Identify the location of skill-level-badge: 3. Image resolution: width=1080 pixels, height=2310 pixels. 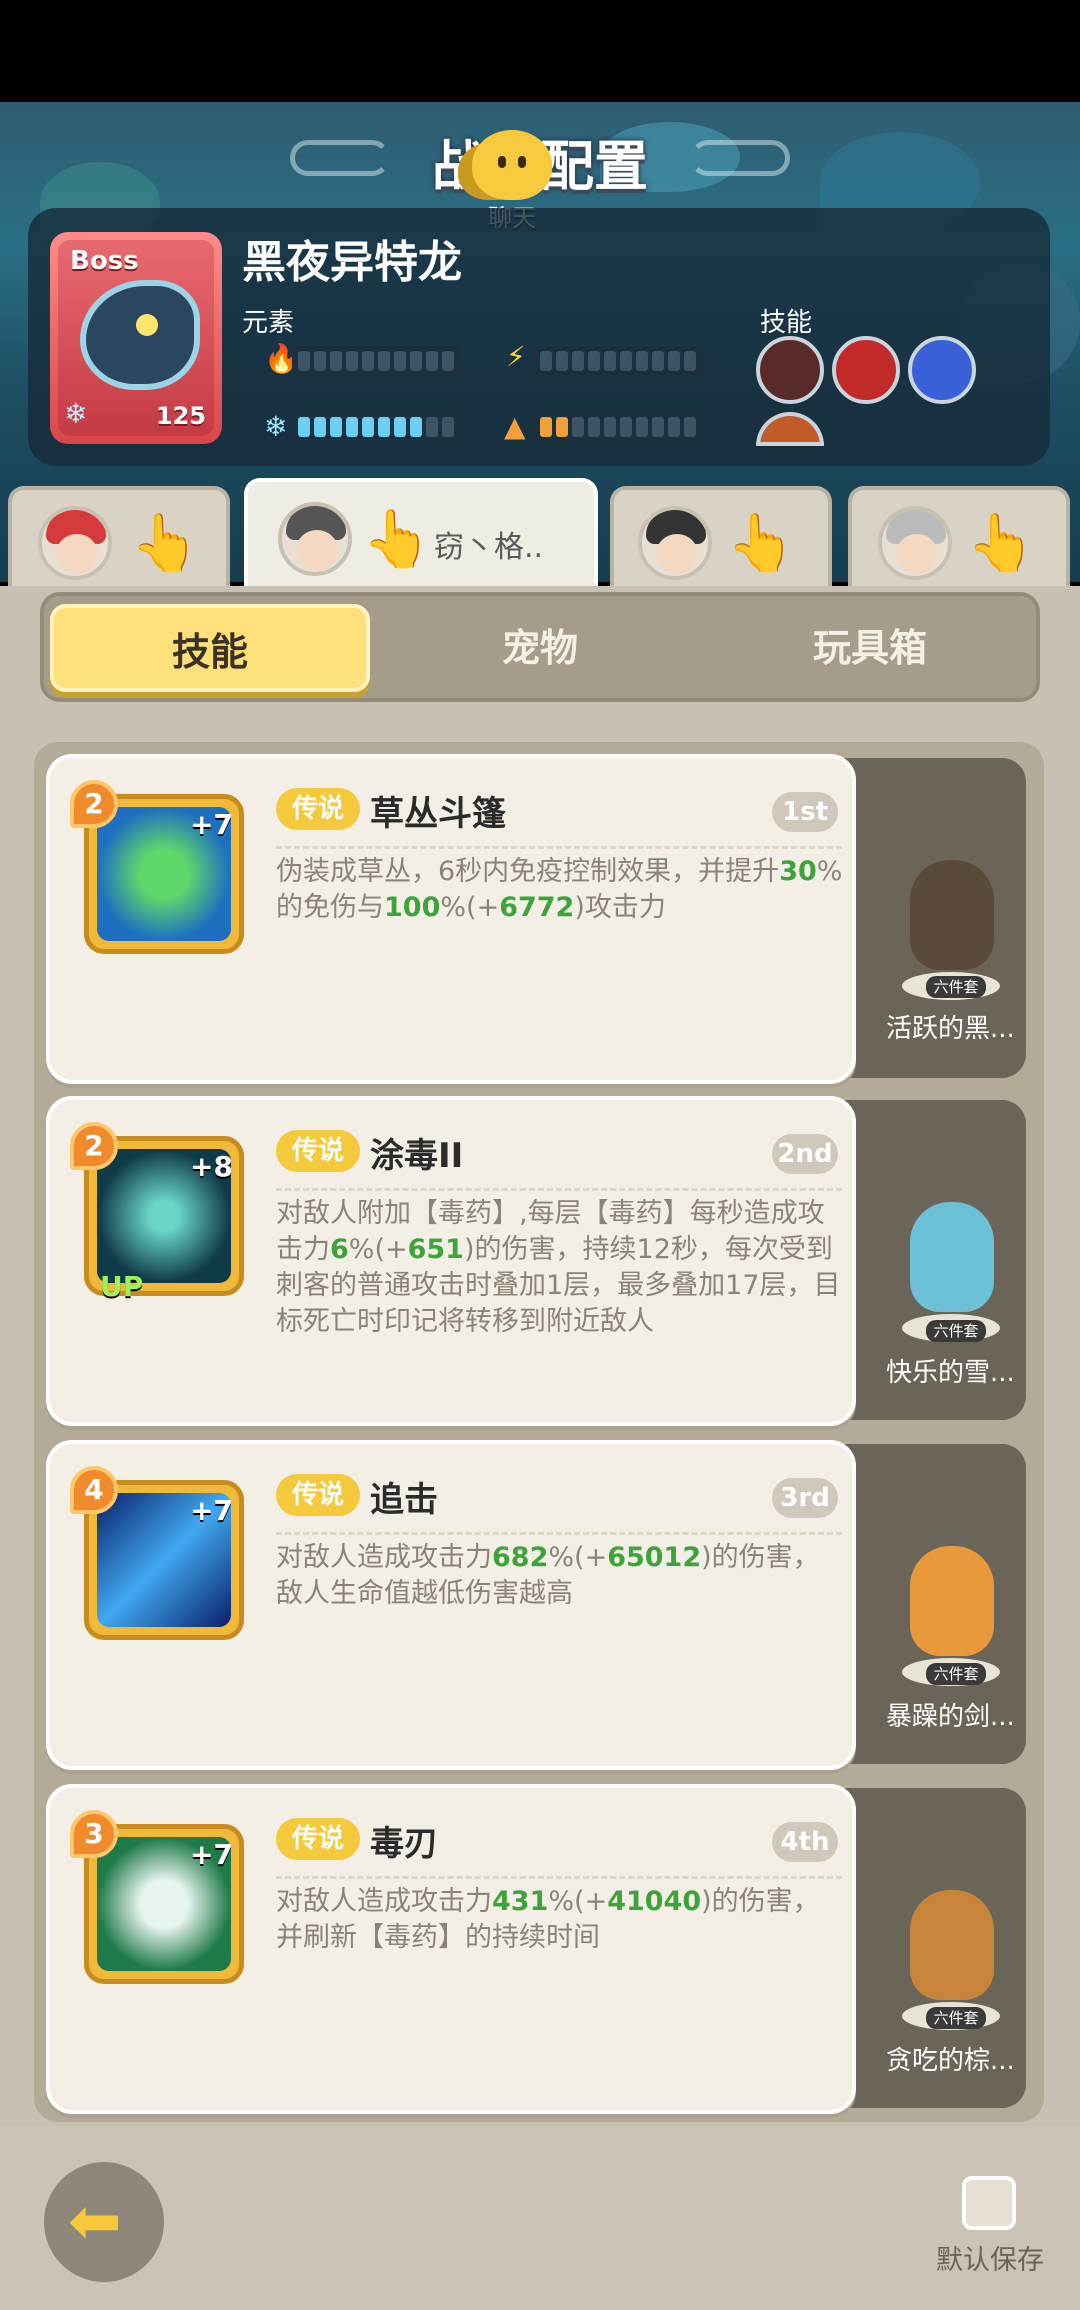
(94, 1834).